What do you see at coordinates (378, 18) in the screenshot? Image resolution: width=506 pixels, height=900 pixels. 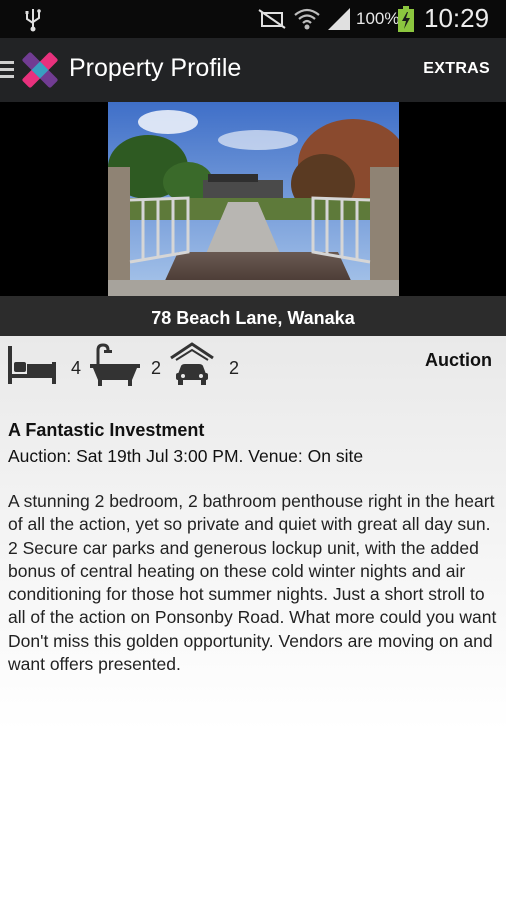 I see `battery-percentage: 100%` at bounding box center [378, 18].